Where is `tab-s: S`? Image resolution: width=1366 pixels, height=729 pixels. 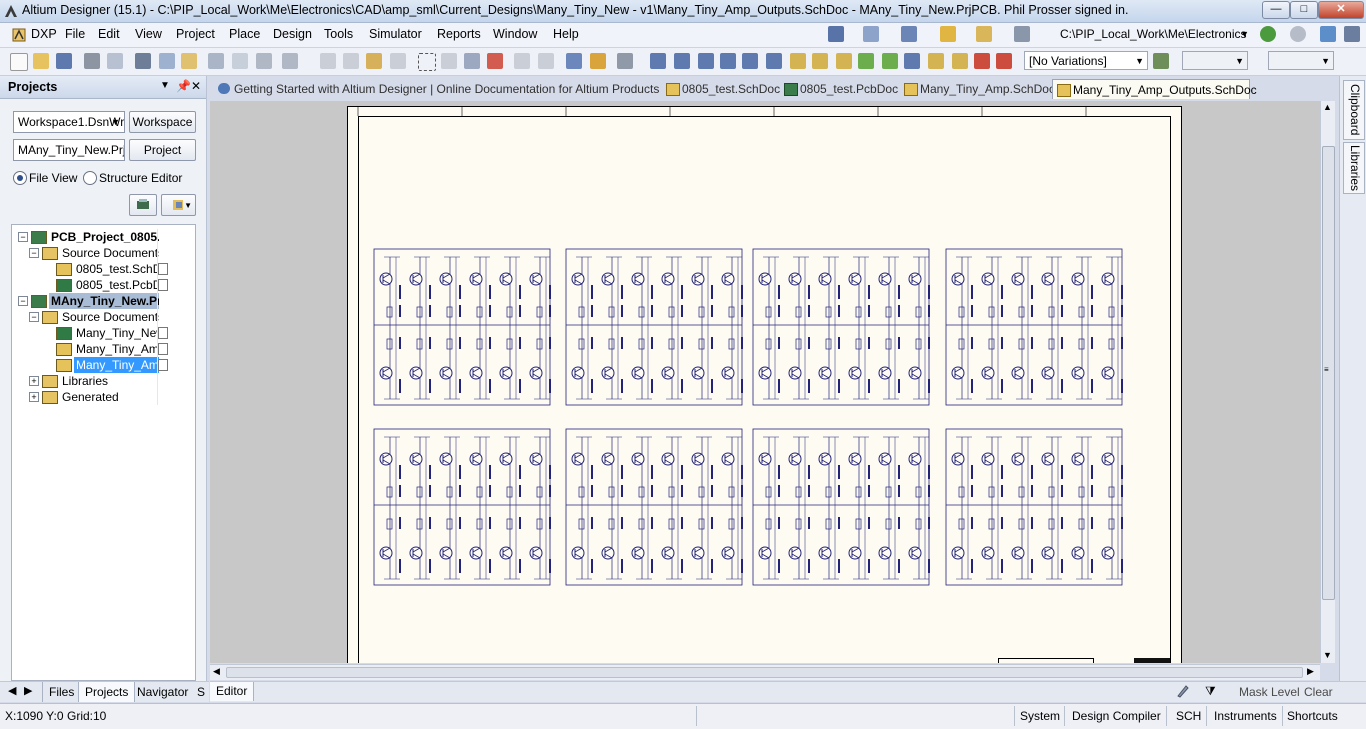
tab-s: S is located at coordinates (201, 692).